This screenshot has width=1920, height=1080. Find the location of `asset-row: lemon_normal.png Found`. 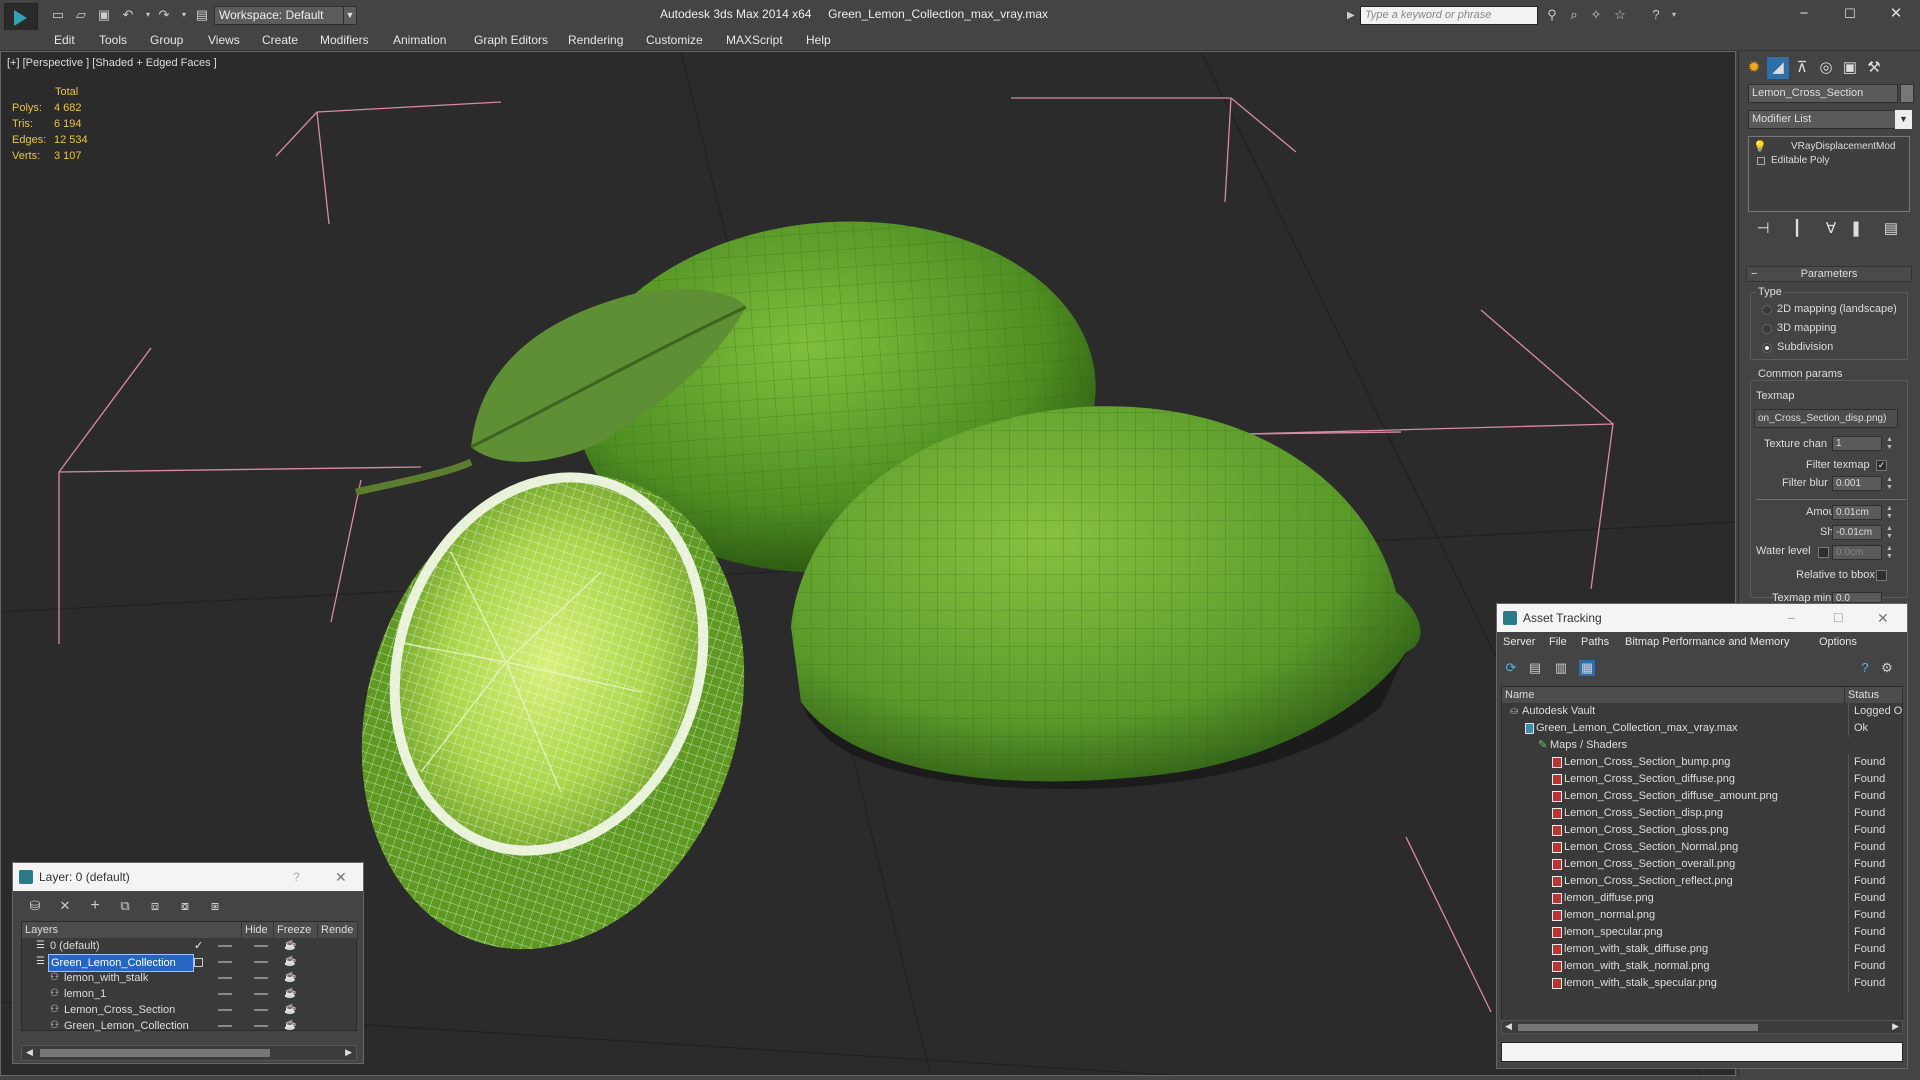

asset-row: lemon_normal.png Found is located at coordinates (1702, 915).